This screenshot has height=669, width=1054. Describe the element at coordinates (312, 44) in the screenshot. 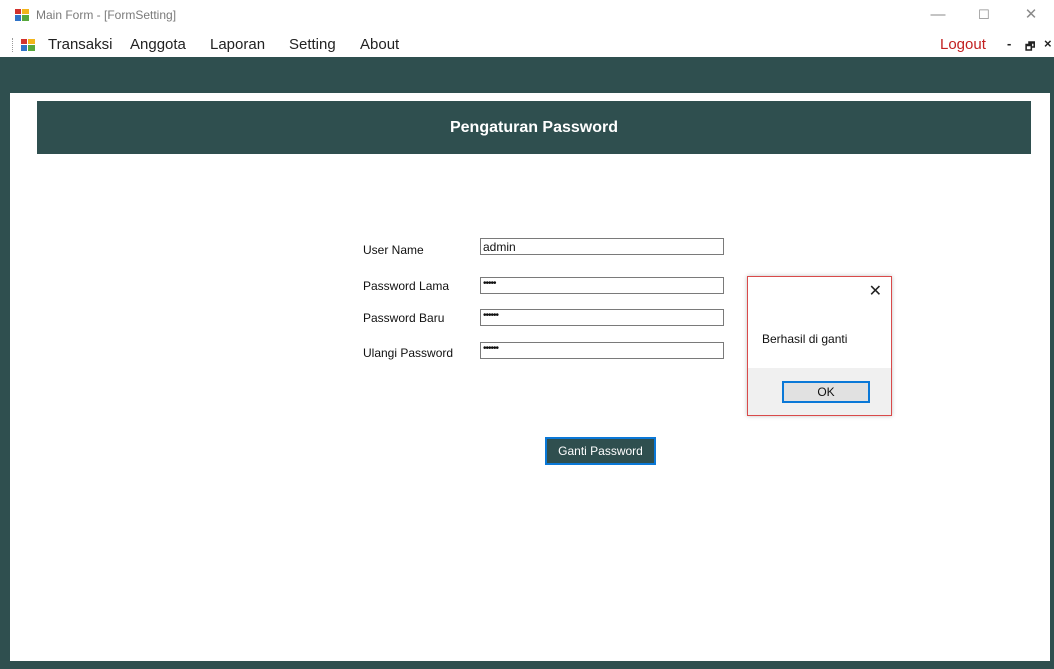

I see `menu-setting: Setting` at that location.